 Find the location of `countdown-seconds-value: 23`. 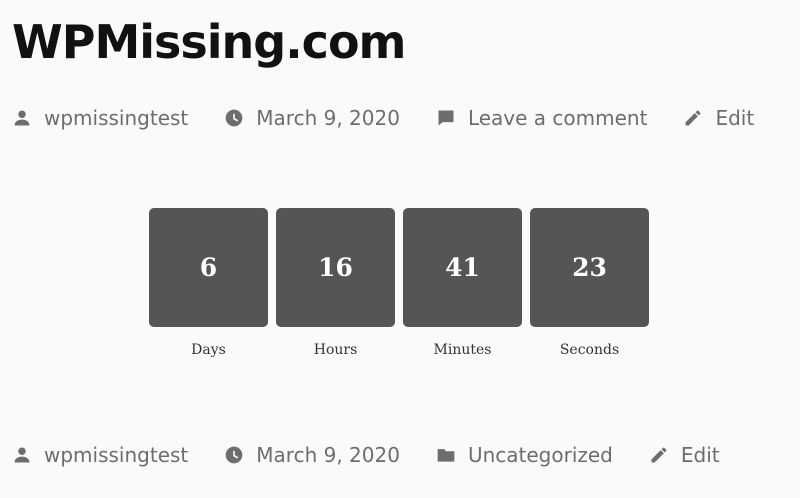

countdown-seconds-value: 23 is located at coordinates (589, 267).